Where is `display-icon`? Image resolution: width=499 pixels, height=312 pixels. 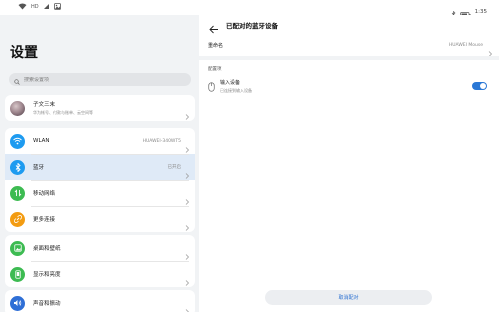 display-icon is located at coordinates (17, 274).